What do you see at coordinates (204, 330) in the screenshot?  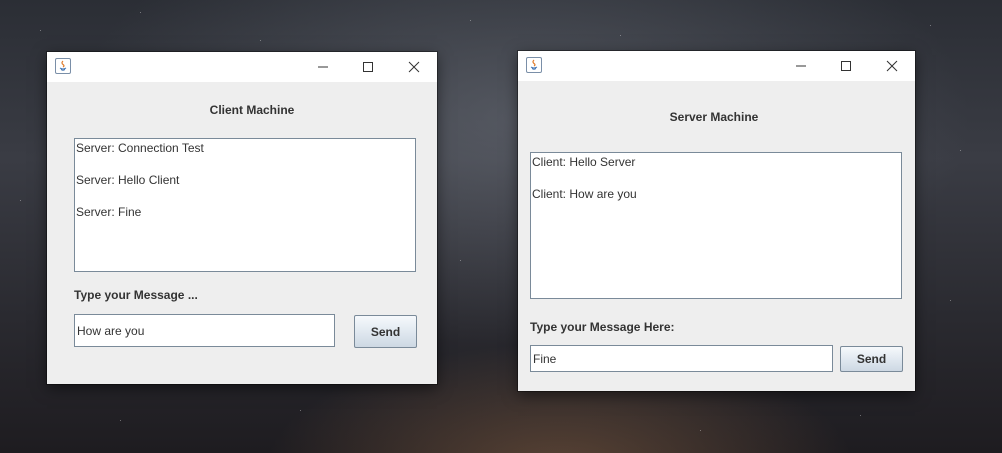 I see `client-message-input` at bounding box center [204, 330].